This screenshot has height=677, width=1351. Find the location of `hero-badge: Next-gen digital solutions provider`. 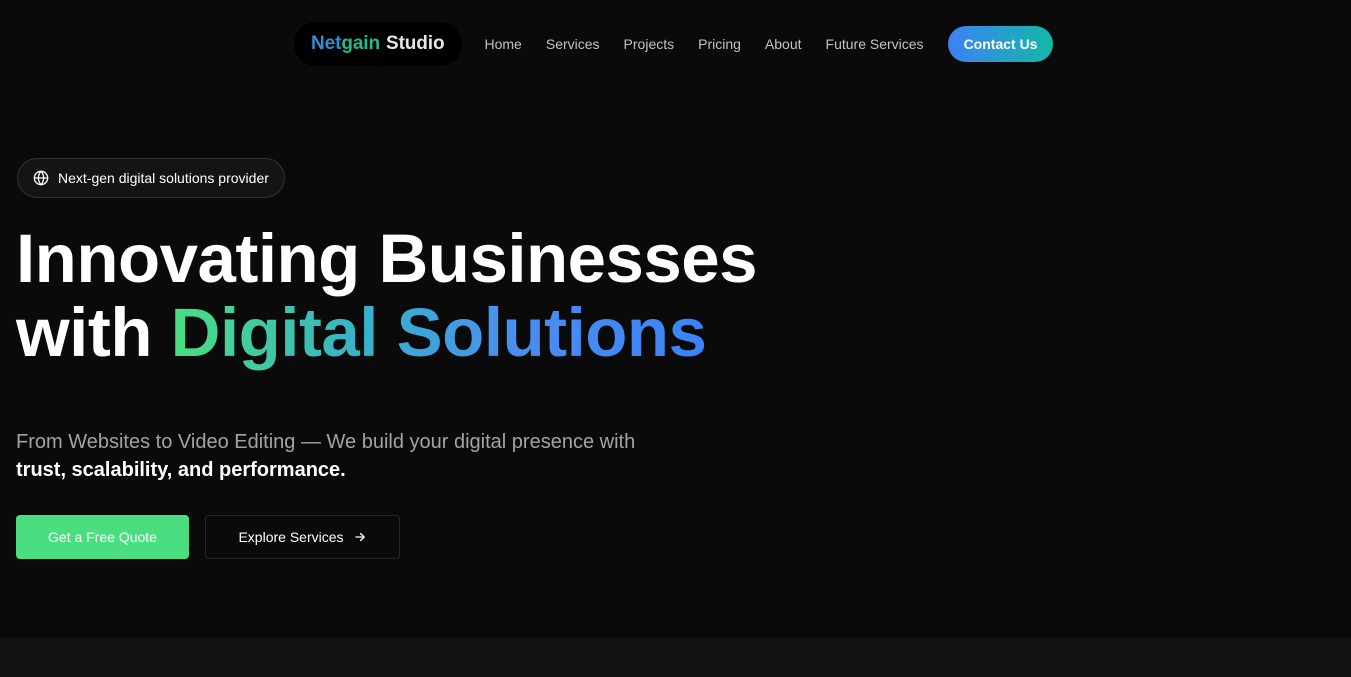

hero-badge: Next-gen digital solutions provider is located at coordinates (151, 178).